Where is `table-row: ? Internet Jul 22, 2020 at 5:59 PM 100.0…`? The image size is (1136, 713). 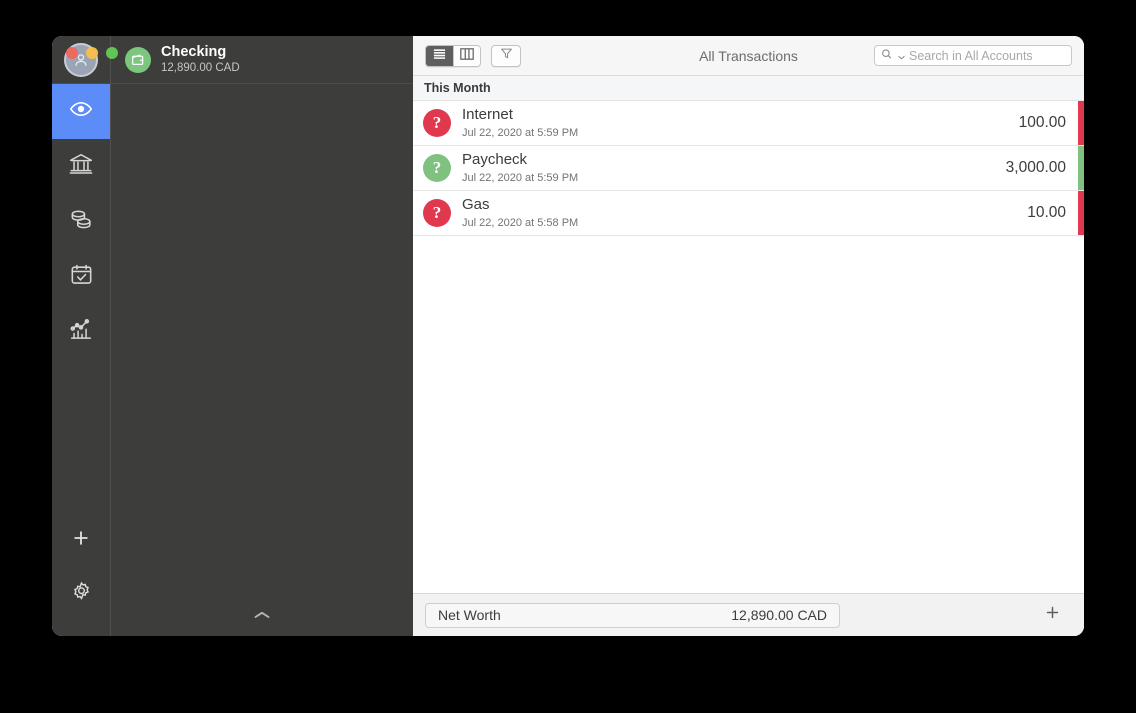 table-row: ? Internet Jul 22, 2020 at 5:59 PM 100.0… is located at coordinates (748, 123).